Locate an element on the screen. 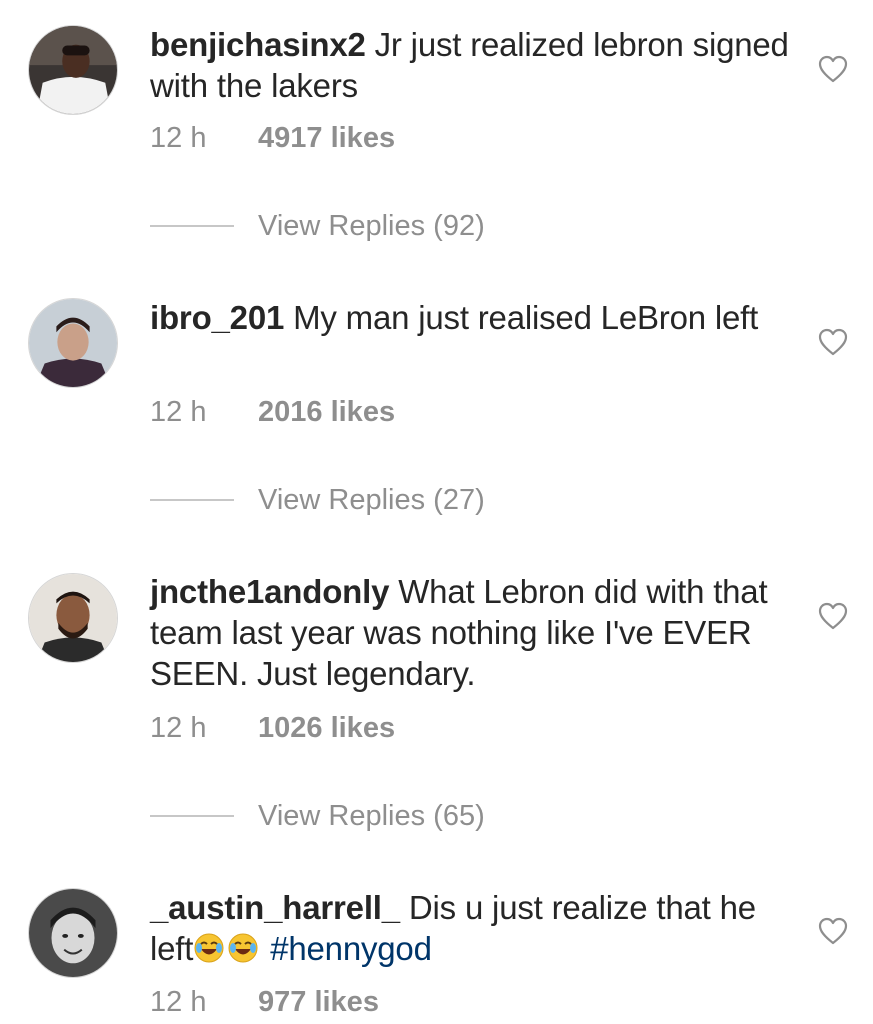 This screenshot has height=1024, width=873. comment-likes: 977 likes is located at coordinates (318, 1002).